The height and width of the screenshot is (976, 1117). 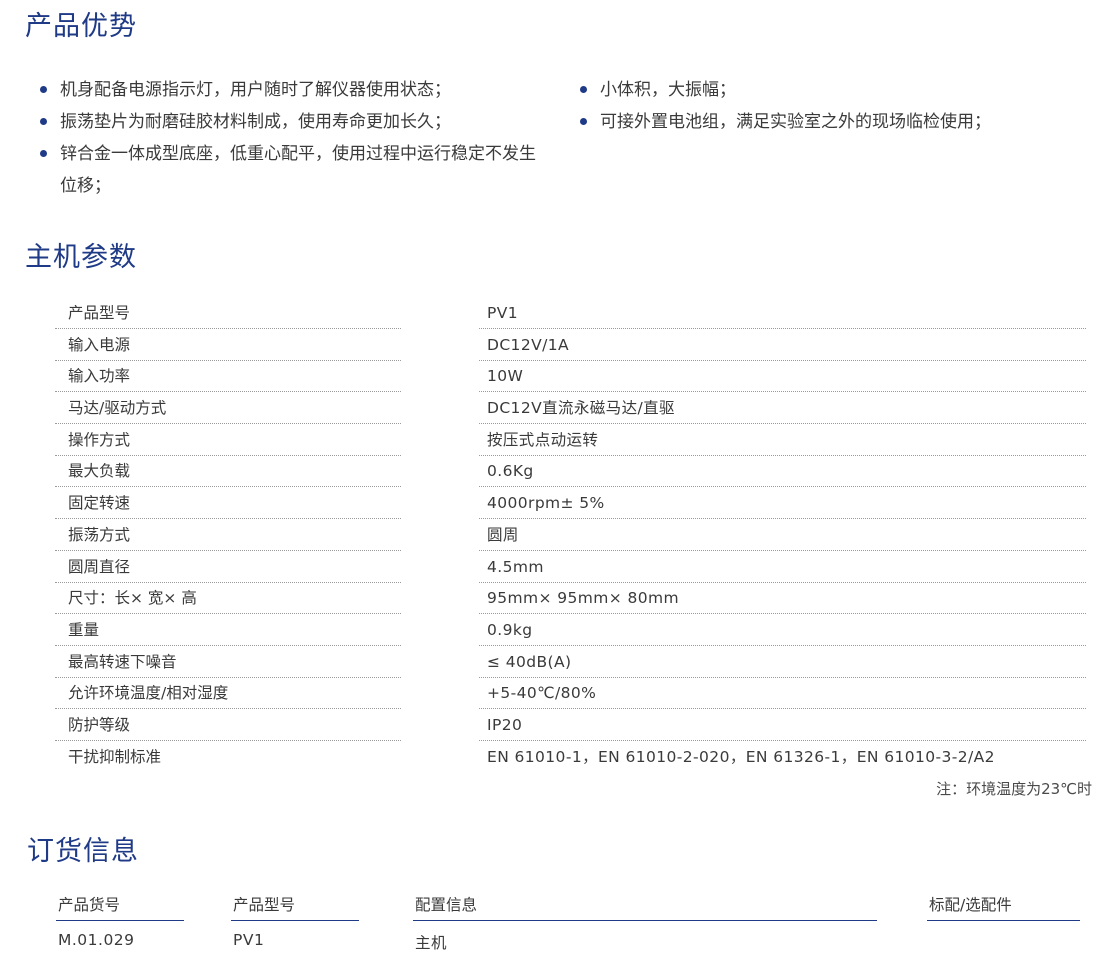 I want to click on advantage-text: 小体积，大振幅；, so click(x=668, y=90).